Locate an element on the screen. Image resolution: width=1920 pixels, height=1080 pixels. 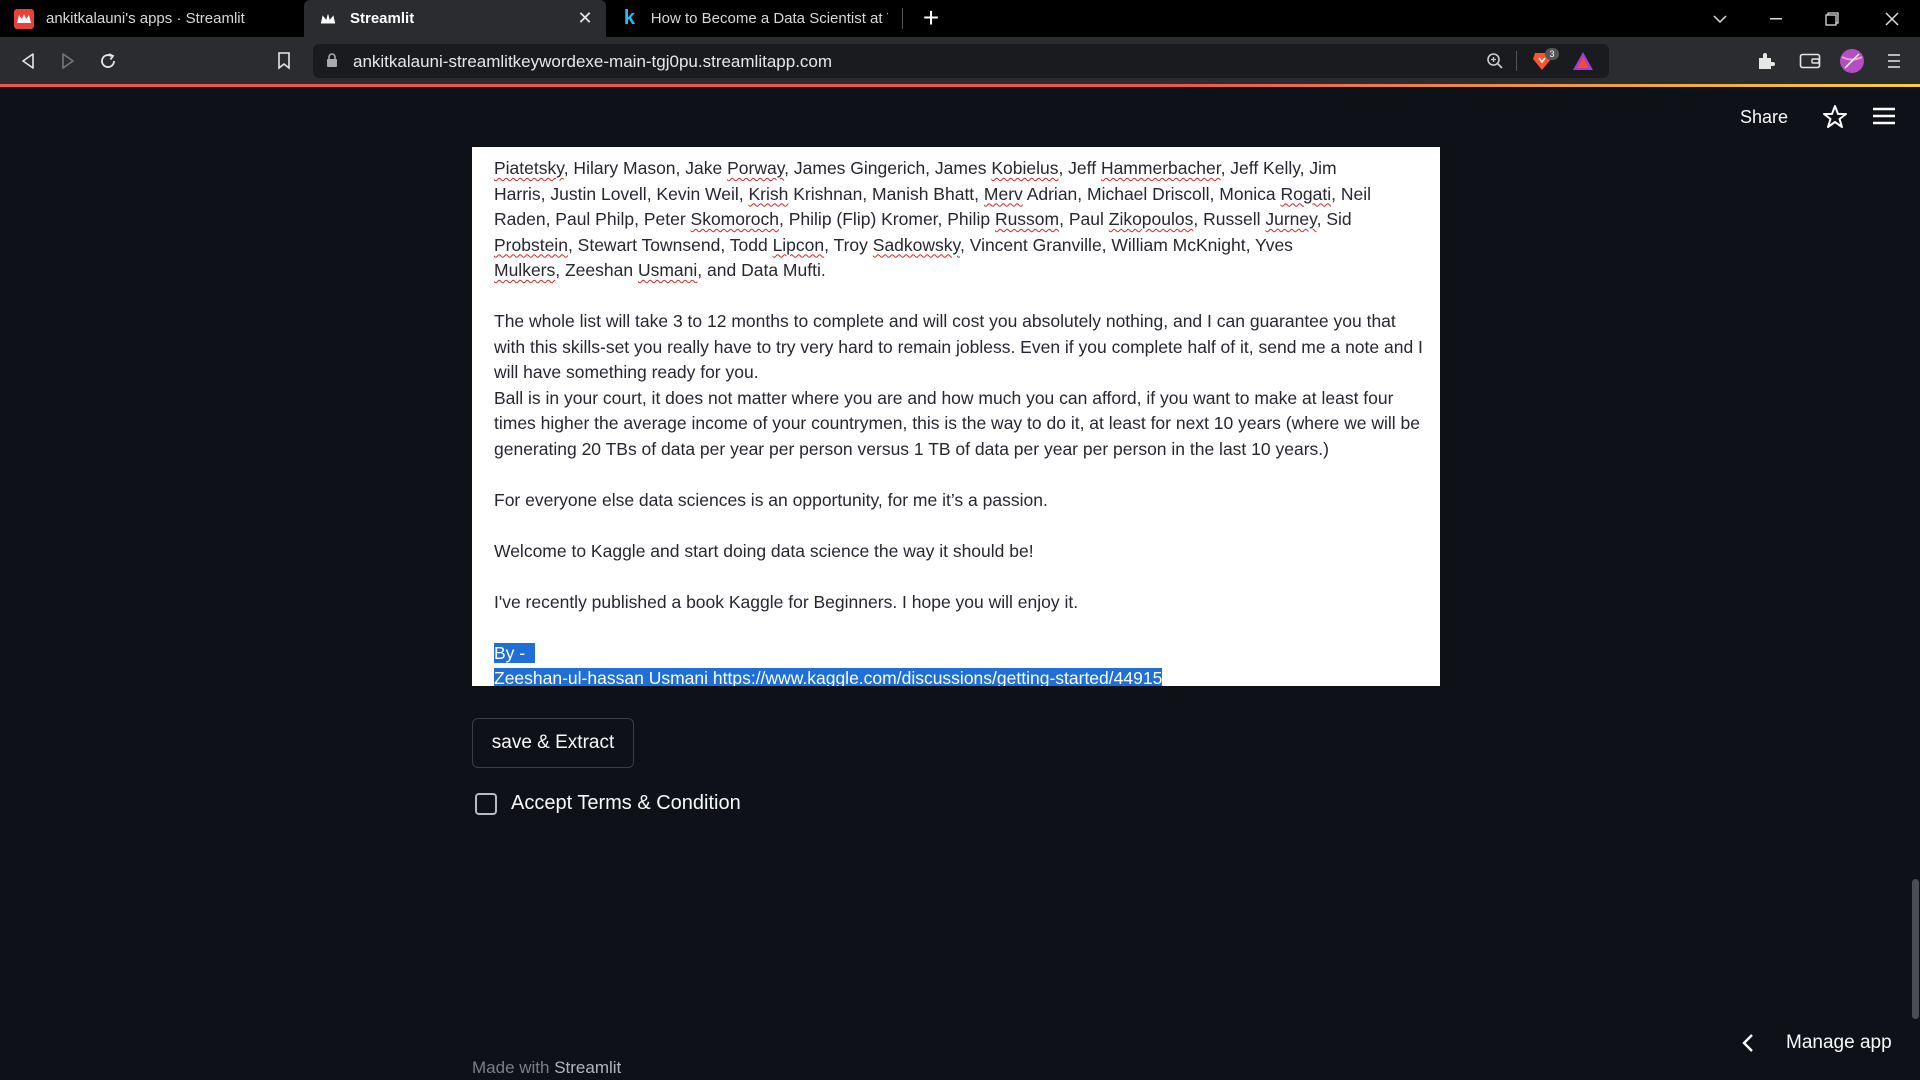
lock-icon is located at coordinates (332, 63).